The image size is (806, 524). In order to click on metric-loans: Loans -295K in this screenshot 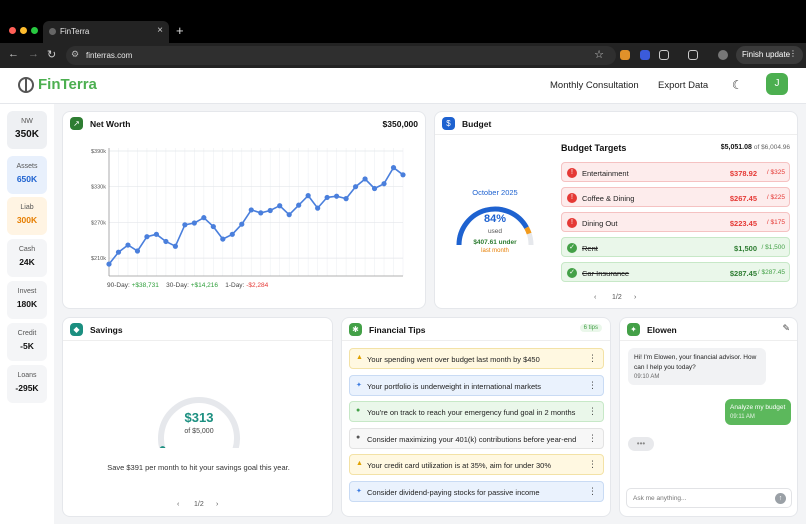, I will do `click(27, 384)`.